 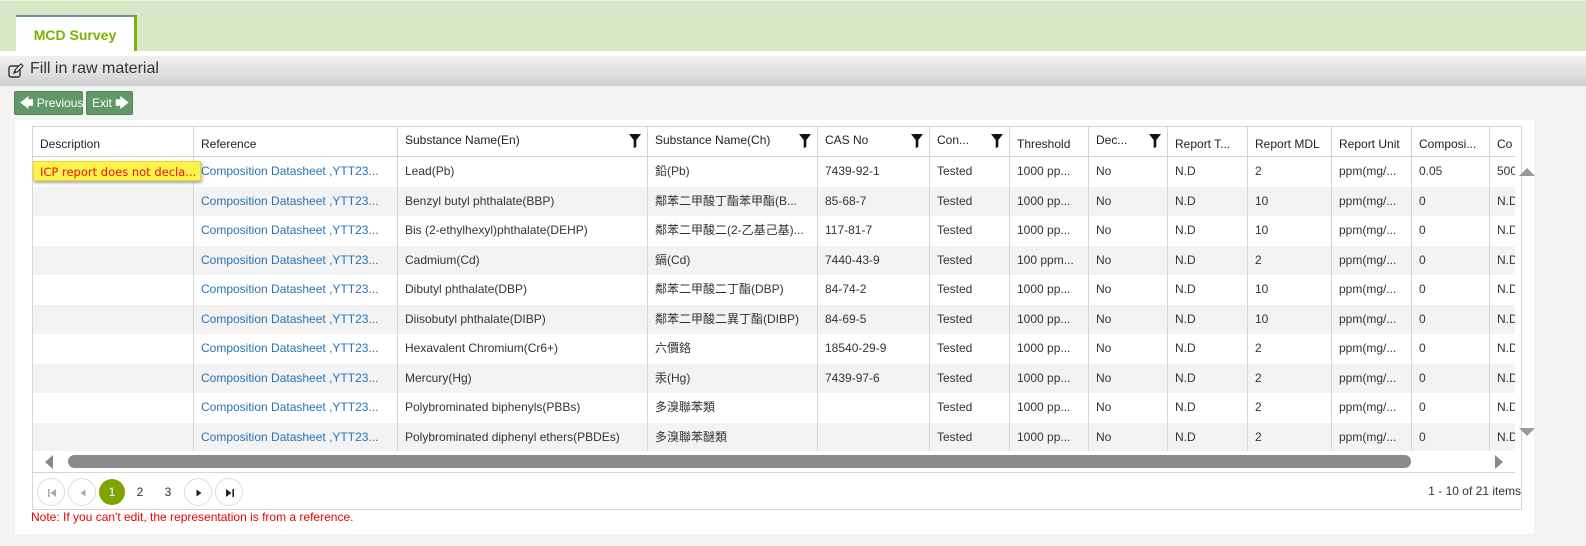 I want to click on edit-icon, so click(x=16, y=70).